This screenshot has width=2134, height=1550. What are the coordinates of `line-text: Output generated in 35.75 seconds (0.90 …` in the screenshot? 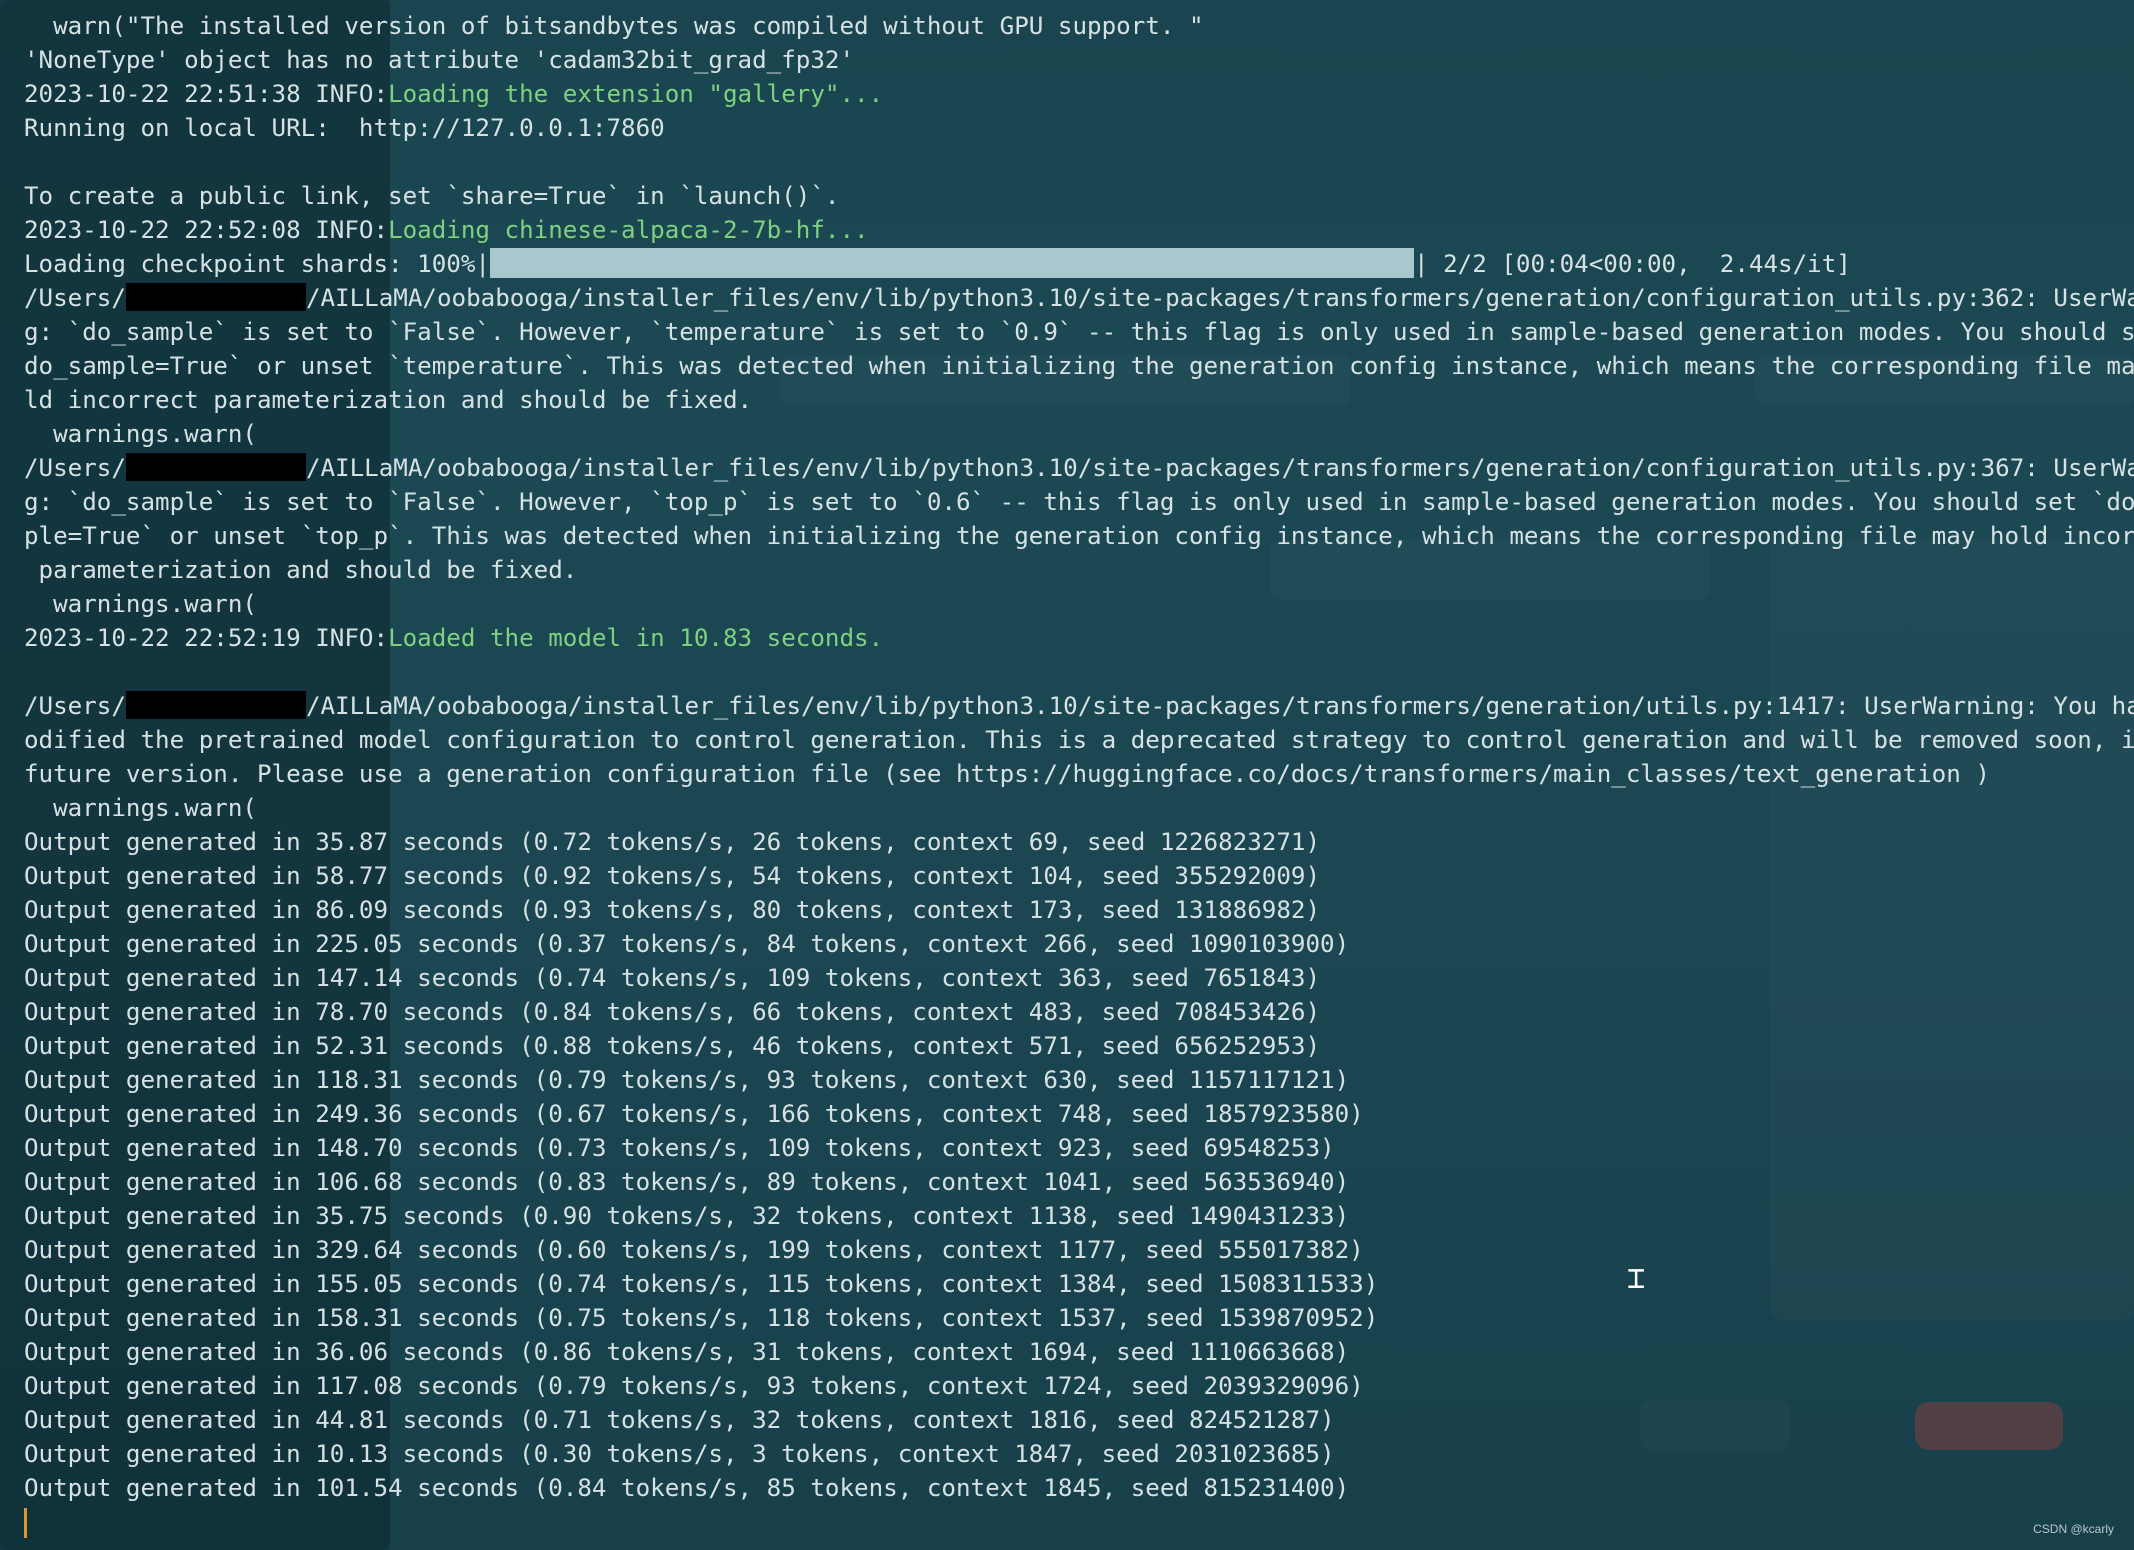 It's located at (687, 1216).